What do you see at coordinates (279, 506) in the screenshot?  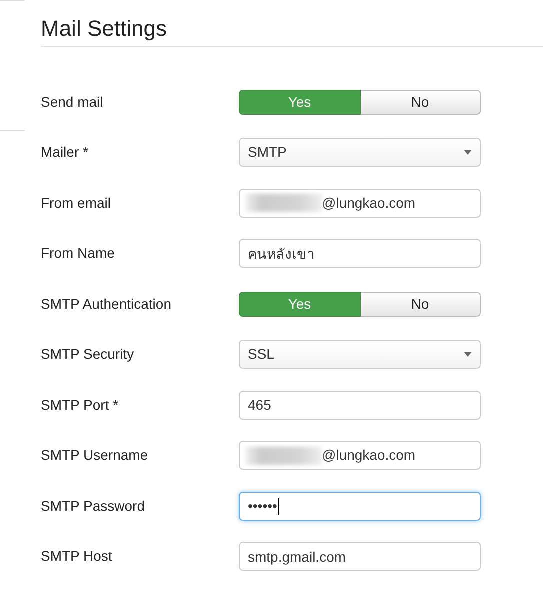 I see `text-cursor` at bounding box center [279, 506].